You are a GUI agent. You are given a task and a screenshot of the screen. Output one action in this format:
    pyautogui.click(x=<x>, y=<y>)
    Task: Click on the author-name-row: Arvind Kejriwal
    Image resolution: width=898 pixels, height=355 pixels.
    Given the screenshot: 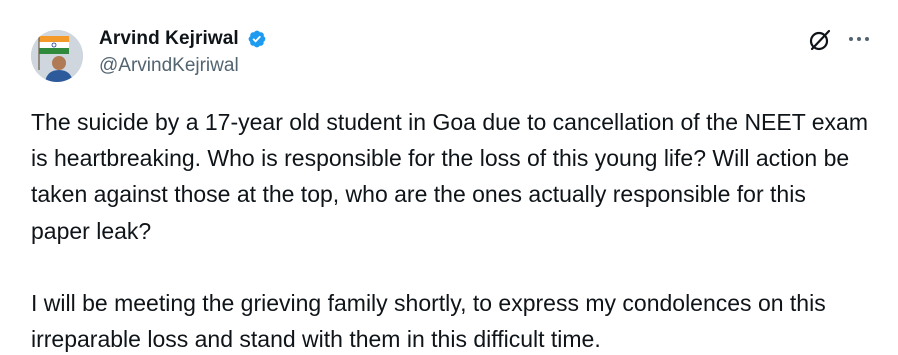 What is the action you would take?
    pyautogui.click(x=183, y=39)
    